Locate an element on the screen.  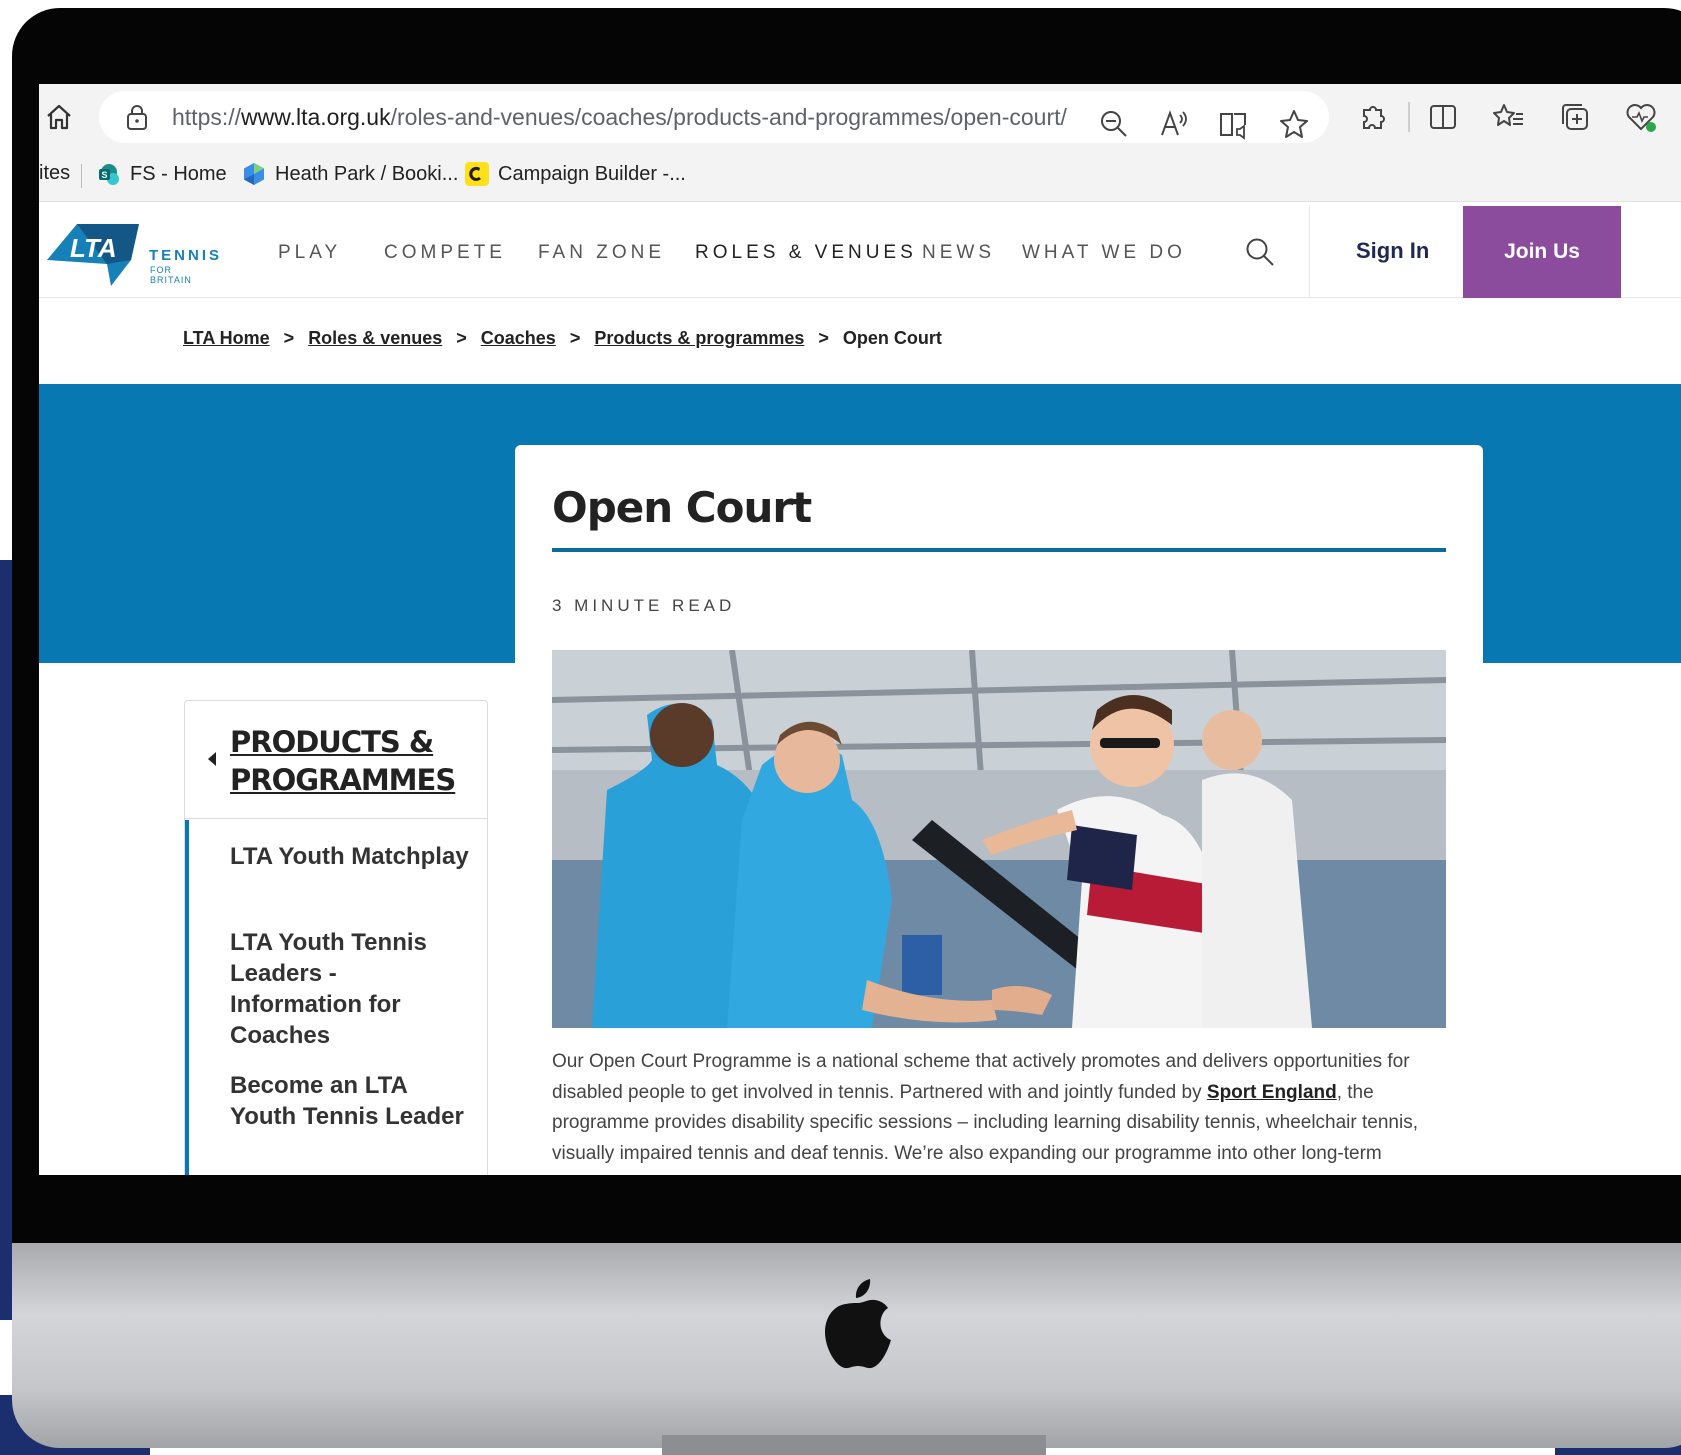
title-underline is located at coordinates (999, 550).